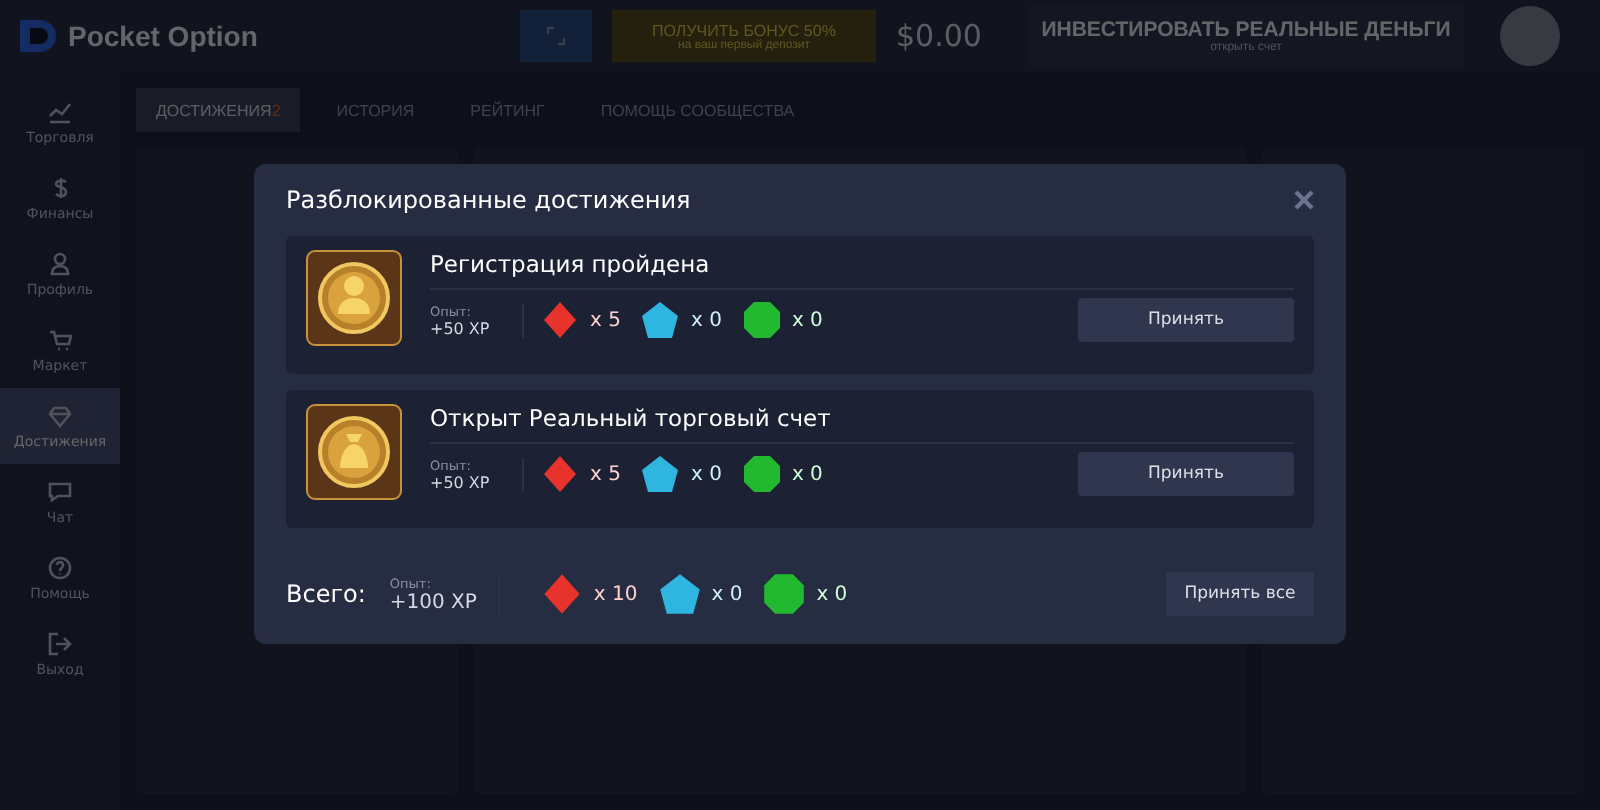 The width and height of the screenshot is (1600, 810). I want to click on achievement-title: Открыт Реальный торговый счет, so click(862, 424).